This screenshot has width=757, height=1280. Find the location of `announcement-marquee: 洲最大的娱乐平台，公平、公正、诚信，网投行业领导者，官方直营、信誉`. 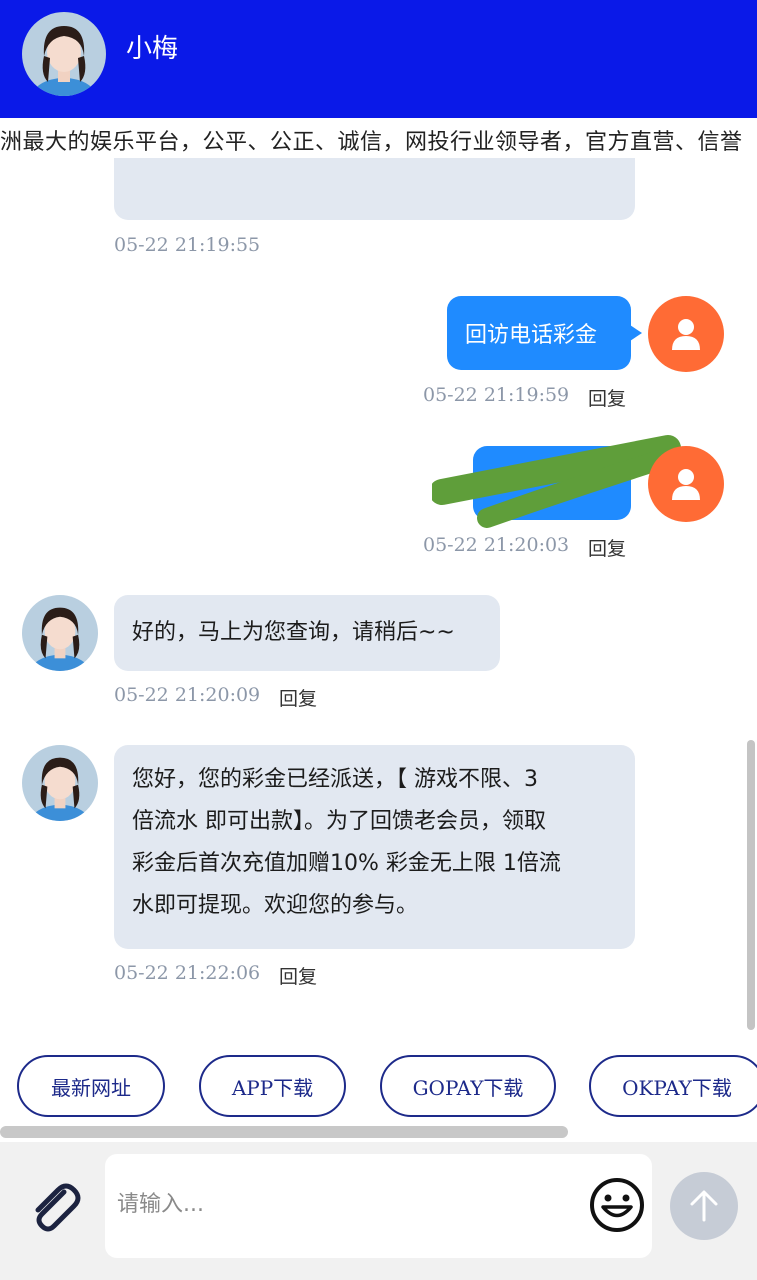

announcement-marquee: 洲最大的娱乐平台，公平、公正、诚信，网投行业领导者，官方直营、信誉 is located at coordinates (378, 138).